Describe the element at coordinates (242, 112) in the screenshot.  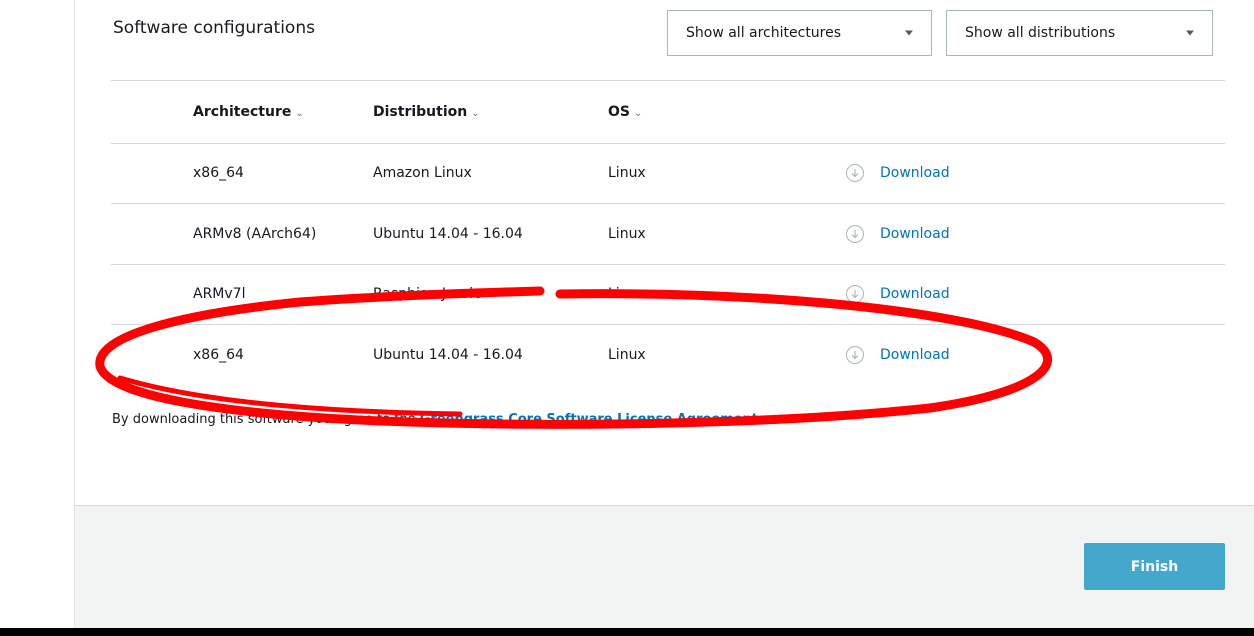
I see `column-header-label: Architecture` at that location.